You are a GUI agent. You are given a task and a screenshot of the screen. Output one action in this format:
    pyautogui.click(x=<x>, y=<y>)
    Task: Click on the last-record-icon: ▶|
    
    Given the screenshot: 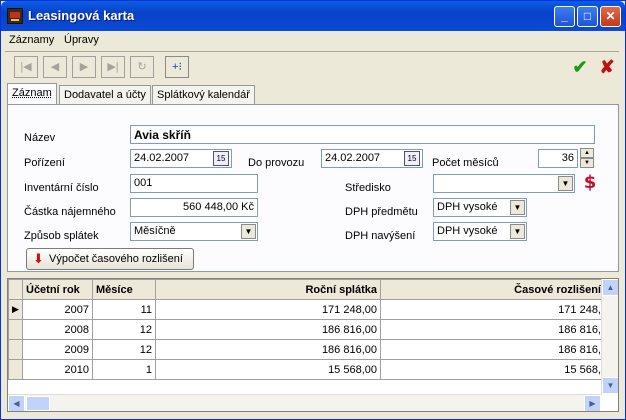 What is the action you would take?
    pyautogui.click(x=113, y=67)
    